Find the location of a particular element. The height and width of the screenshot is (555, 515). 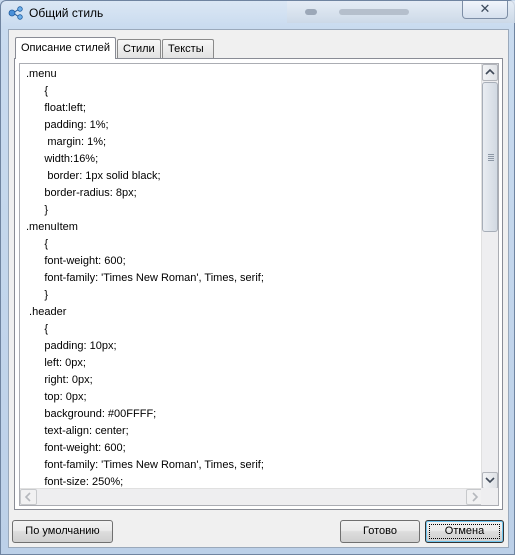

code-line: .menuItem is located at coordinates (52, 227).